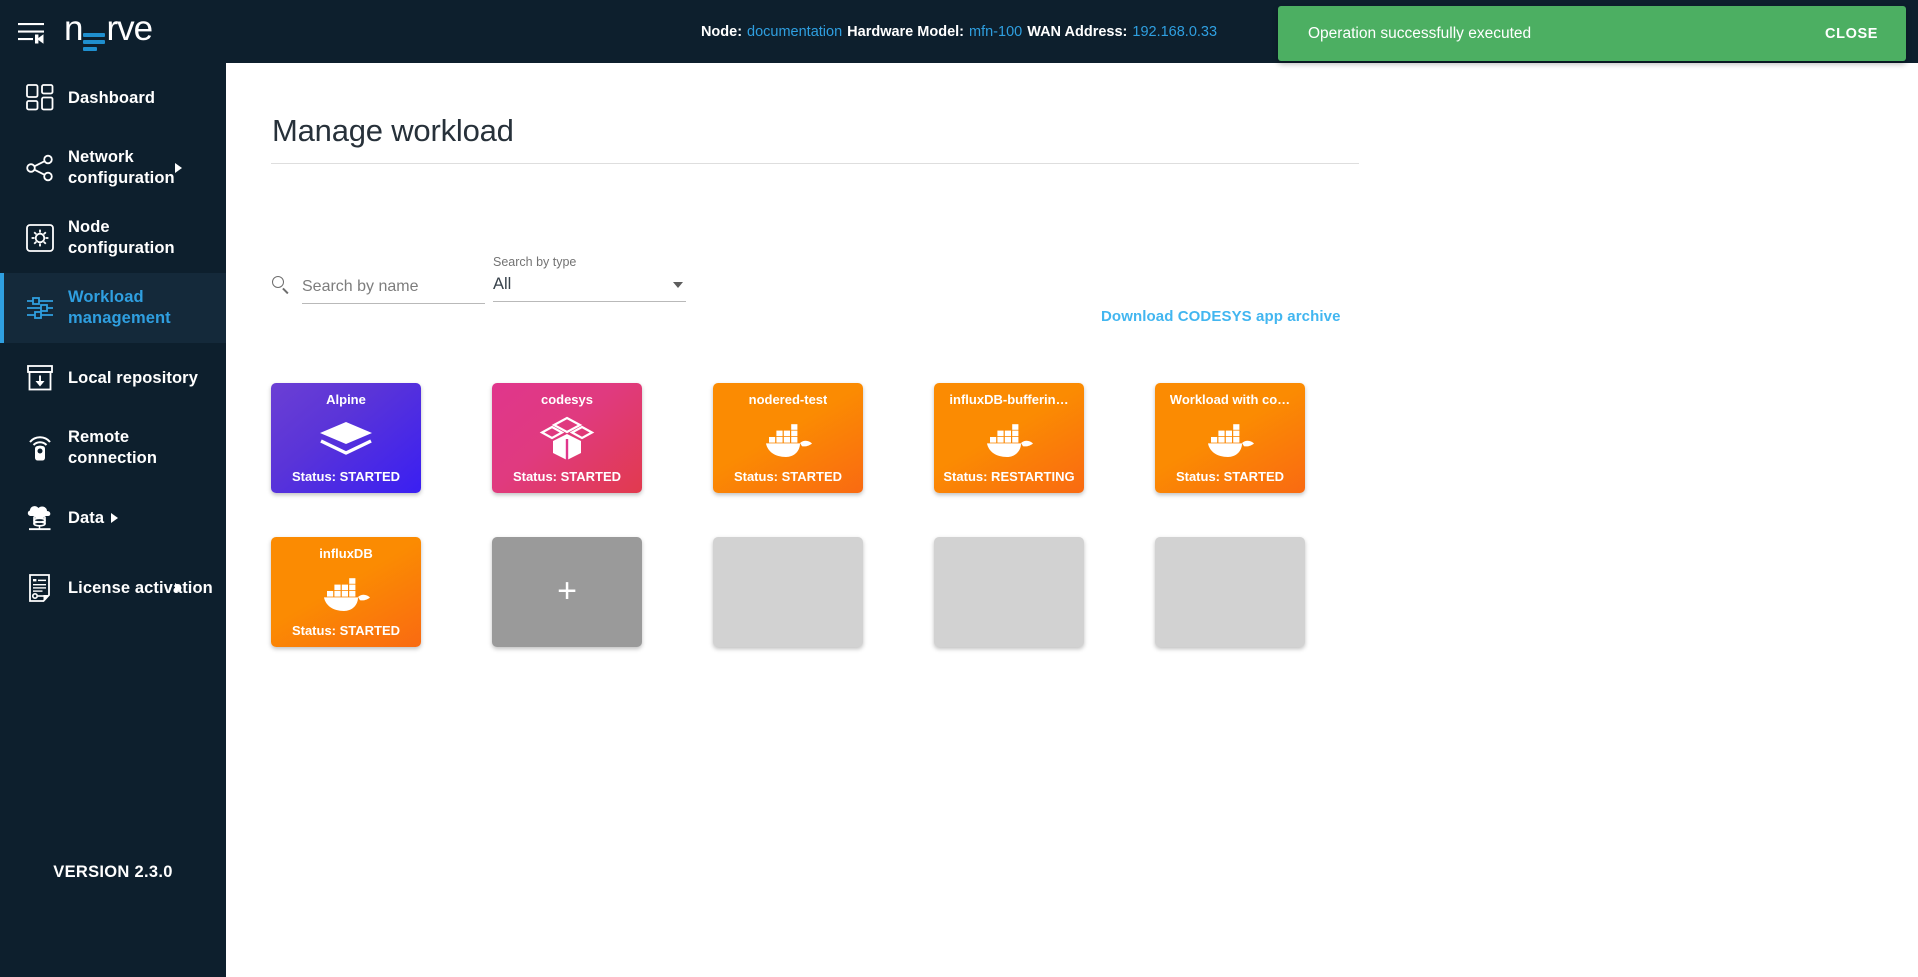 The height and width of the screenshot is (977, 1918). I want to click on status-snackbar: Operation successfully executed CLOSE, so click(1592, 33).